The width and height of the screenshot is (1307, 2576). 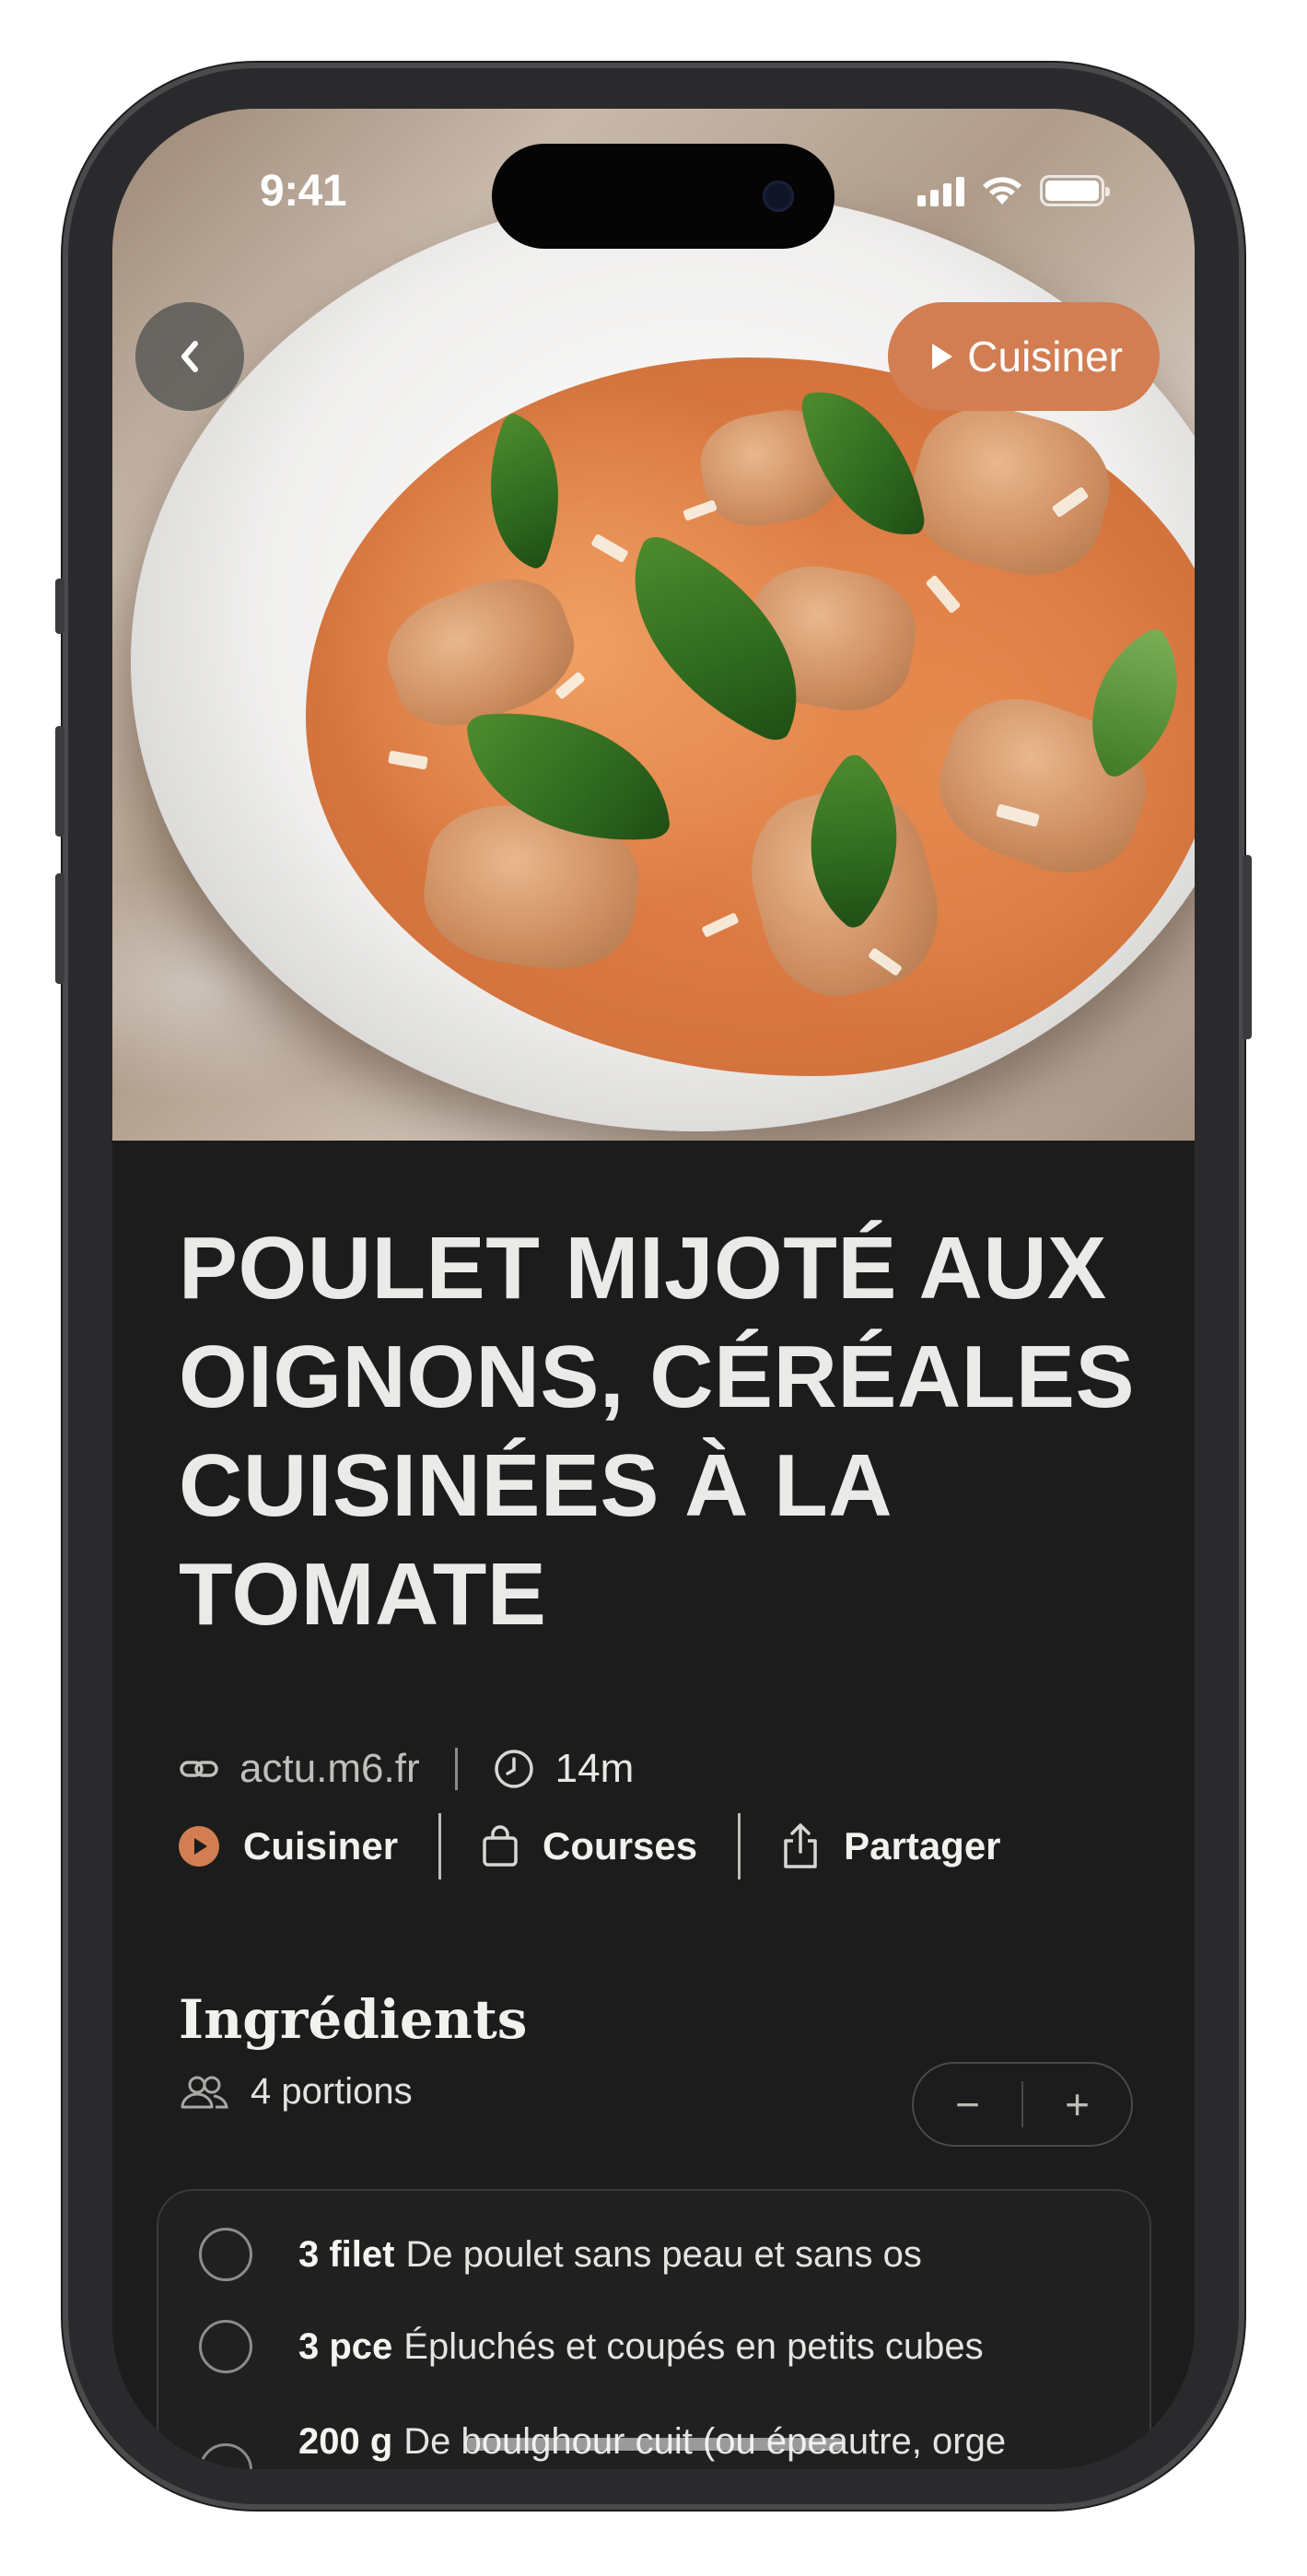 I want to click on battery-icon, so click(x=1075, y=190).